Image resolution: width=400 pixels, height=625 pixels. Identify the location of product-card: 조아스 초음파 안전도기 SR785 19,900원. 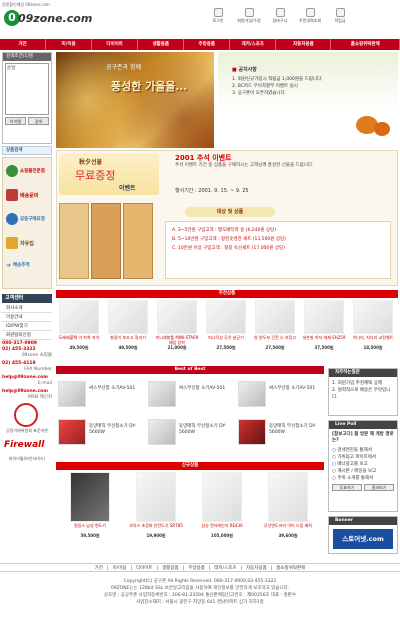
(156, 505).